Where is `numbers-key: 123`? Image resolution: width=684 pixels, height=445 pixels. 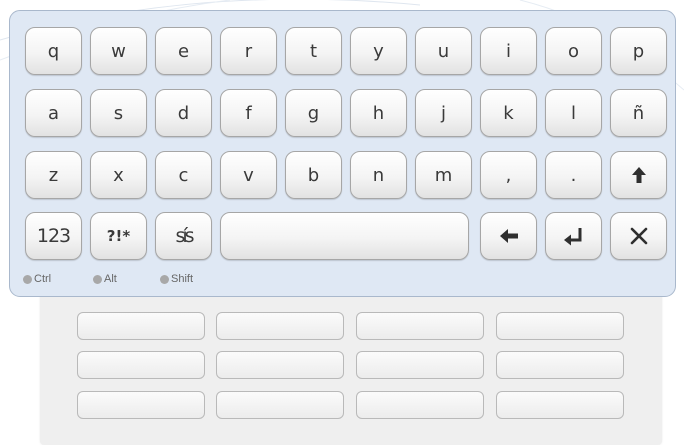 numbers-key: 123 is located at coordinates (53, 236).